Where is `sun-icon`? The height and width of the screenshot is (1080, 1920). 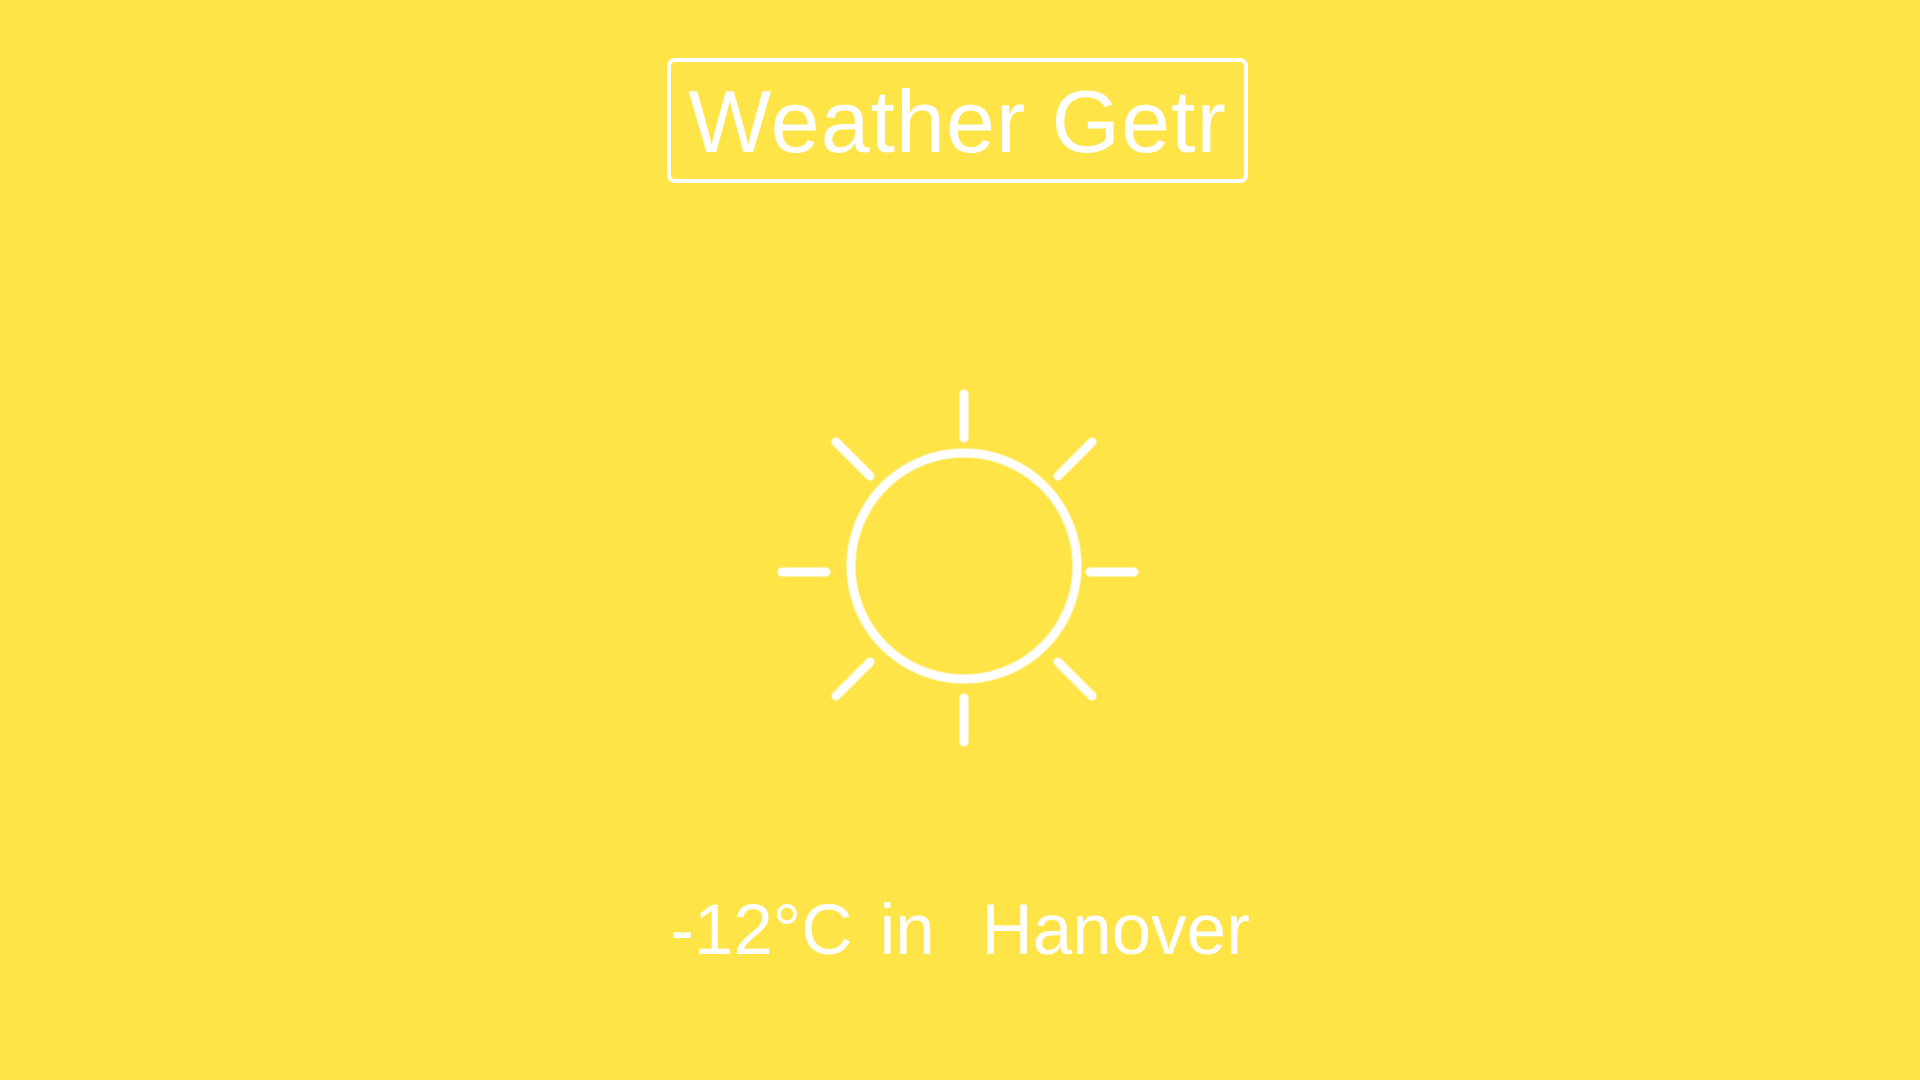
sun-icon is located at coordinates (964, 572).